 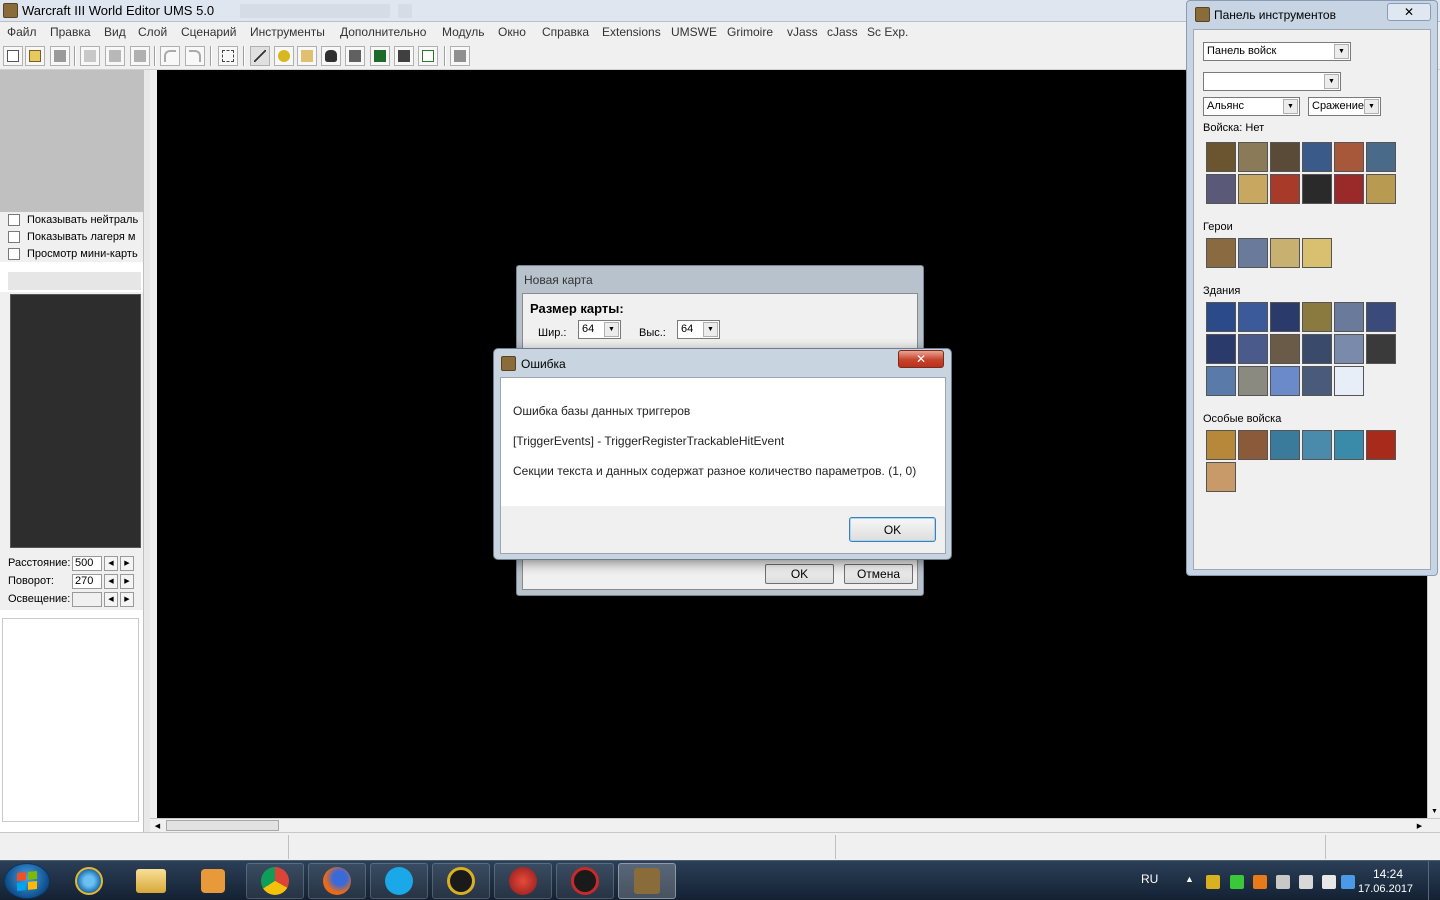 What do you see at coordinates (1312, 14) in the screenshot?
I see `palette-title-bar: Панель инструментов ✕` at bounding box center [1312, 14].